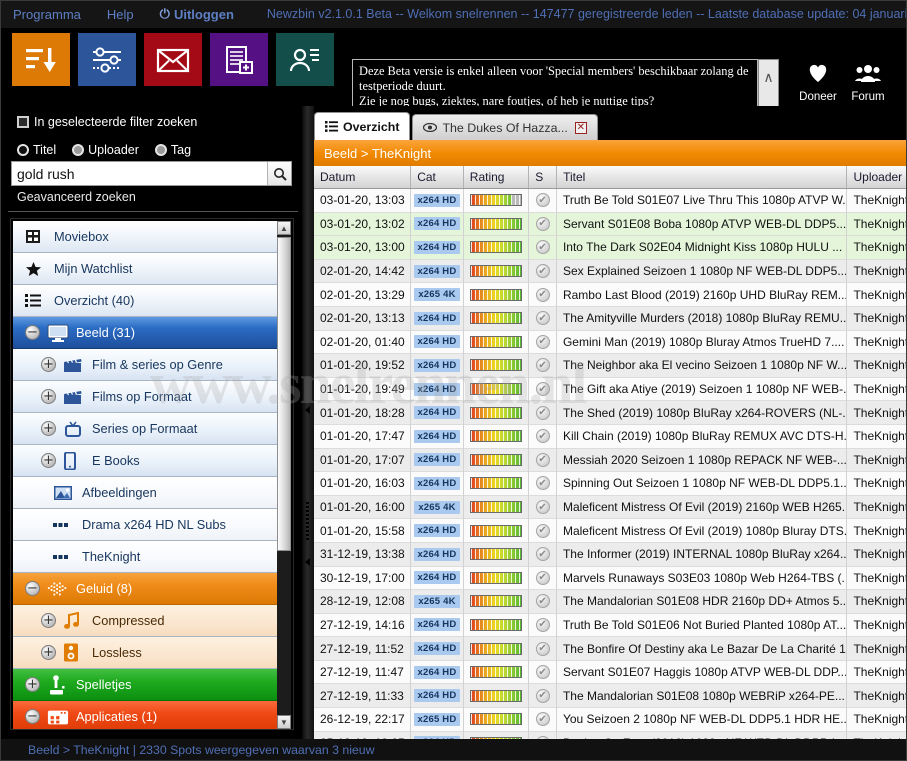 The width and height of the screenshot is (907, 761). What do you see at coordinates (41, 59) in the screenshot?
I see `download-sort-button` at bounding box center [41, 59].